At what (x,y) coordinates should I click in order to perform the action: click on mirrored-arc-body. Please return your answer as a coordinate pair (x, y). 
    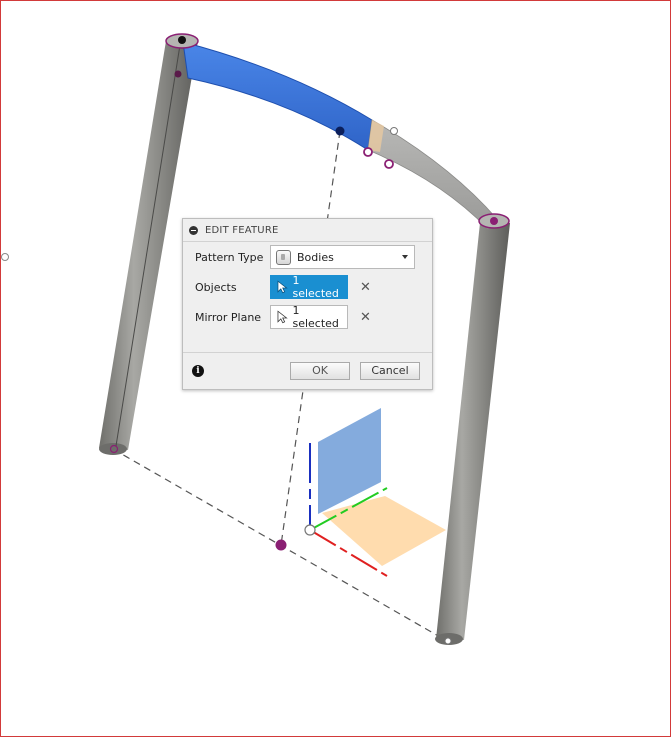
    Looking at the image, I should click on (432, 174).